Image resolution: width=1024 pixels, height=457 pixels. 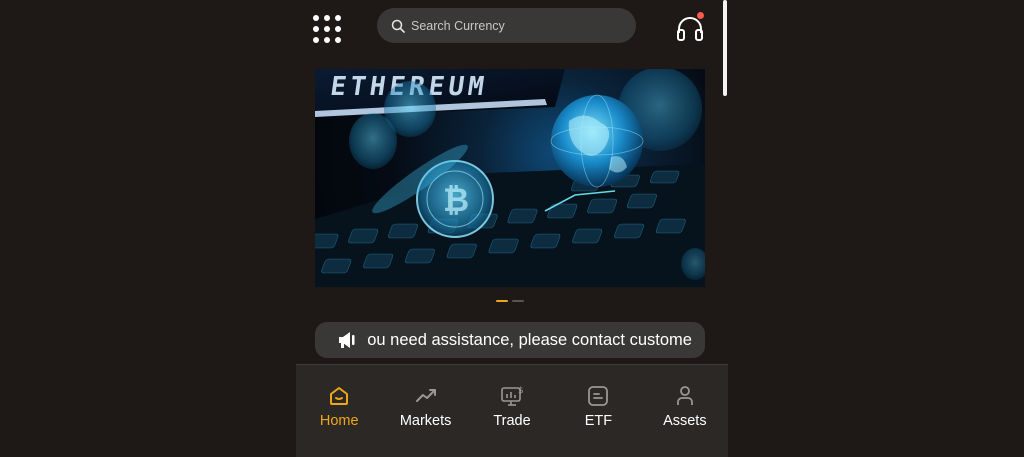 I want to click on trade-monitor-icon: $, so click(x=512, y=396).